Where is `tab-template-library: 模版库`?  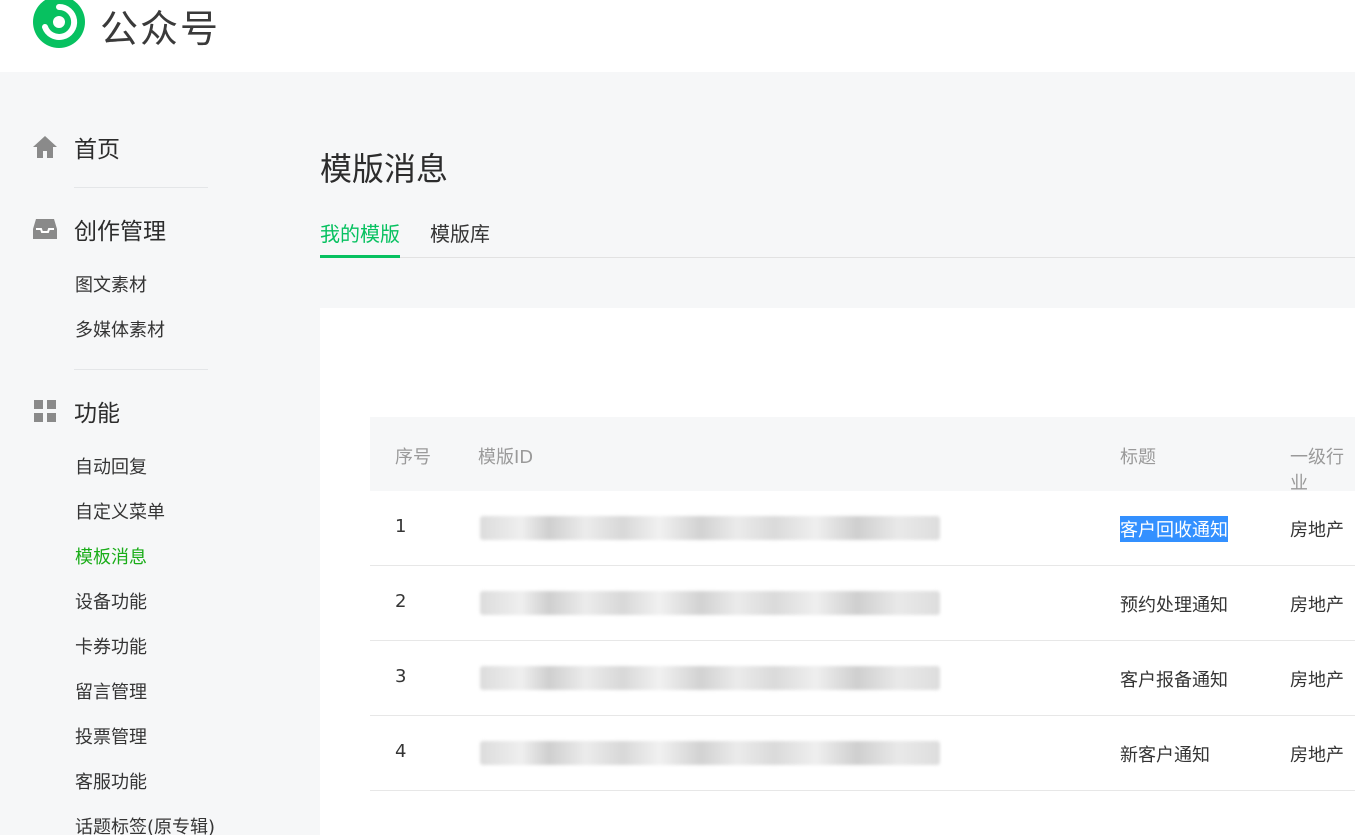 tab-template-library: 模版库 is located at coordinates (460, 232).